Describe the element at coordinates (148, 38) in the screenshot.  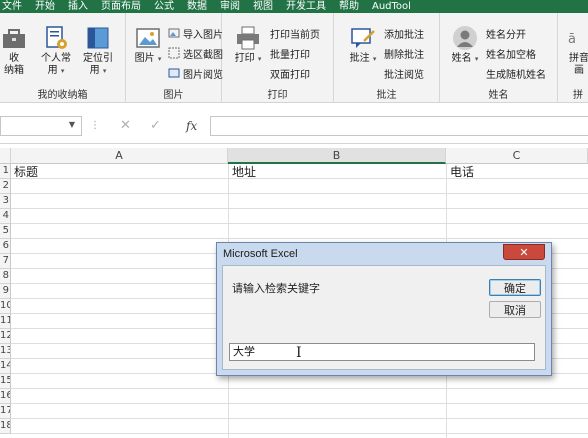
I see `picture-icon` at that location.